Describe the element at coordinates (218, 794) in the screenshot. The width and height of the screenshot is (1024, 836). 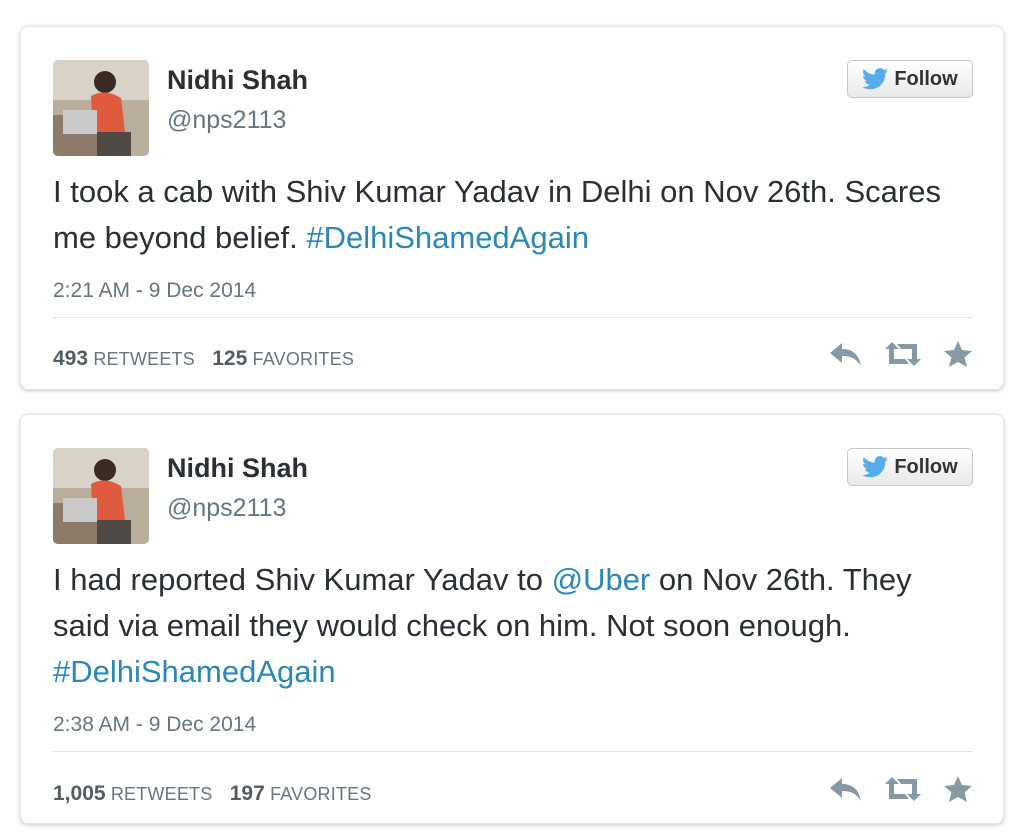
I see `tweet-stats: 1,005 RETWEETS 197 FAVORITES` at that location.